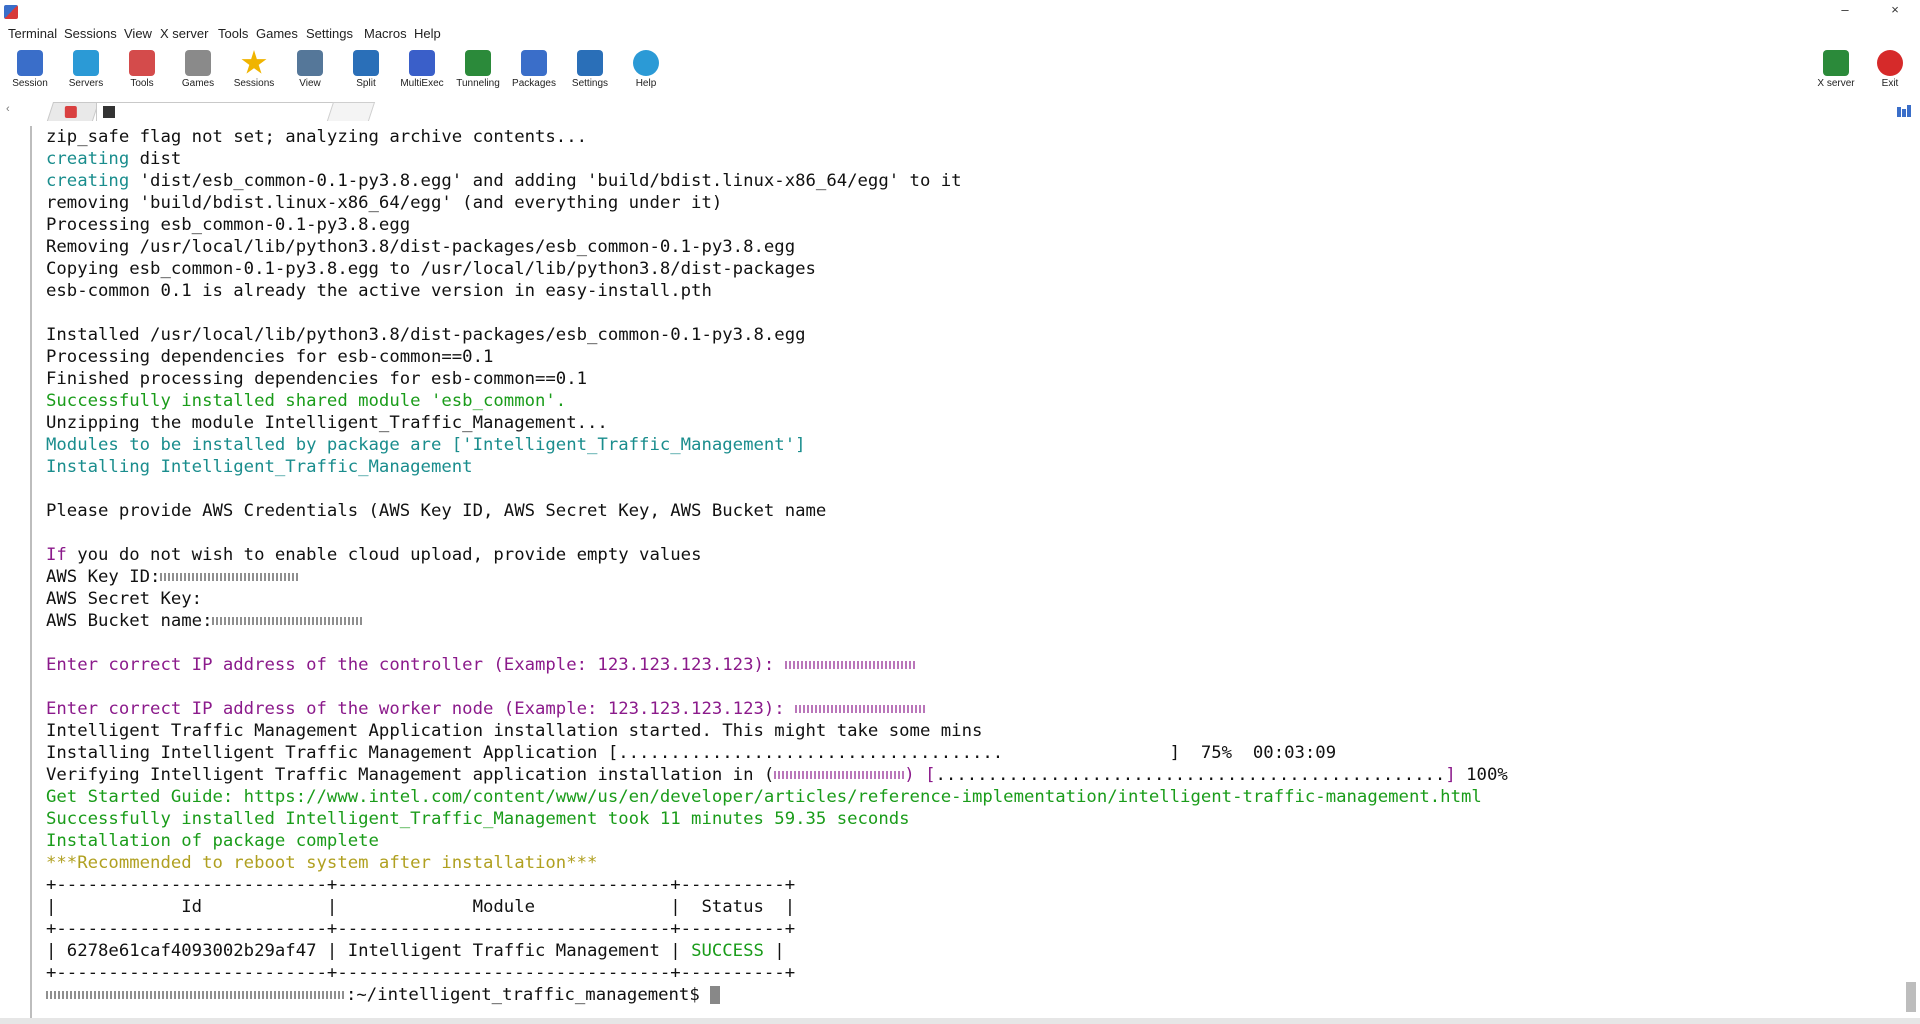  I want to click on minimize-button: –, so click(1845, 9).